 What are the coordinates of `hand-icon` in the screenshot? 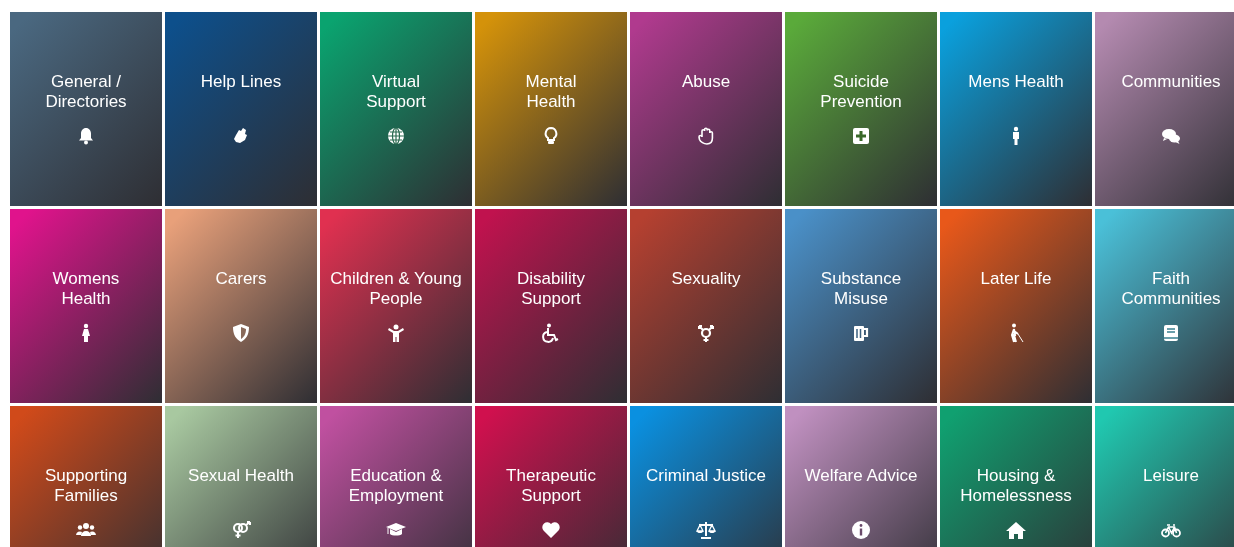 It's located at (706, 136).